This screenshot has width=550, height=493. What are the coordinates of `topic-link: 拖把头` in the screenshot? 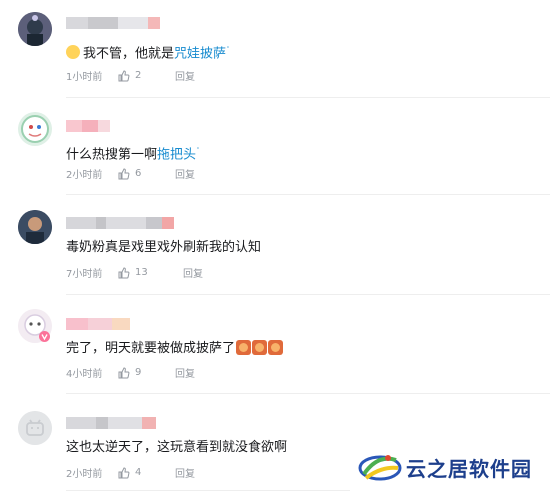 It's located at (176, 154).